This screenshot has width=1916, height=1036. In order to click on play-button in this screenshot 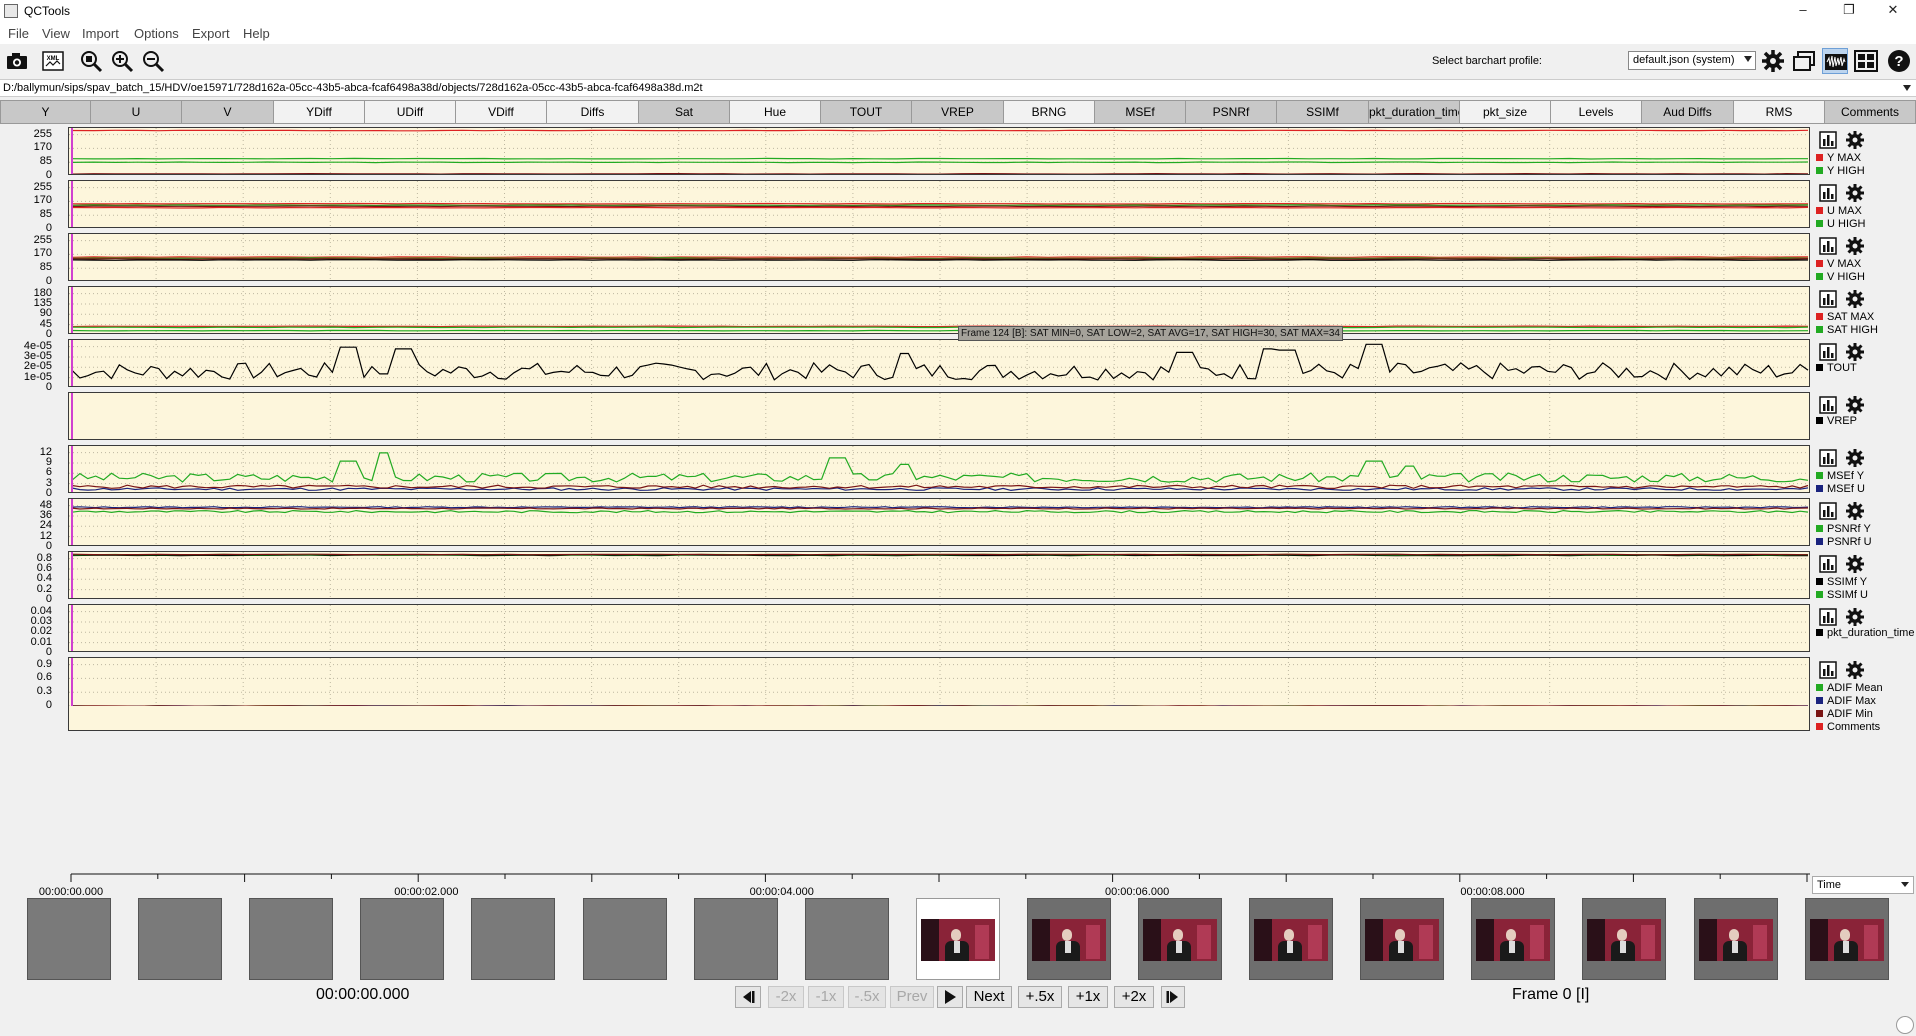, I will do `click(950, 997)`.